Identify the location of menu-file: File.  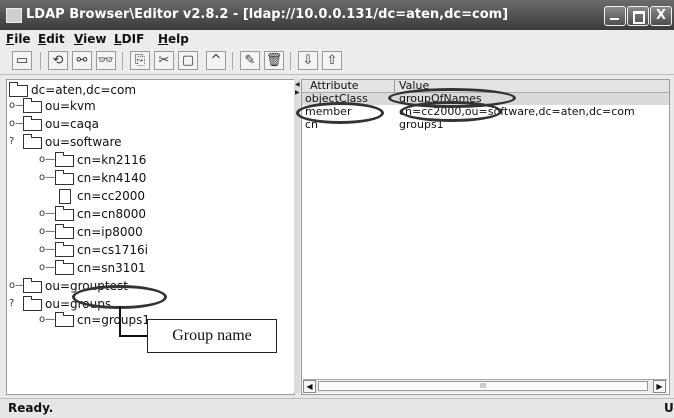
(18, 39).